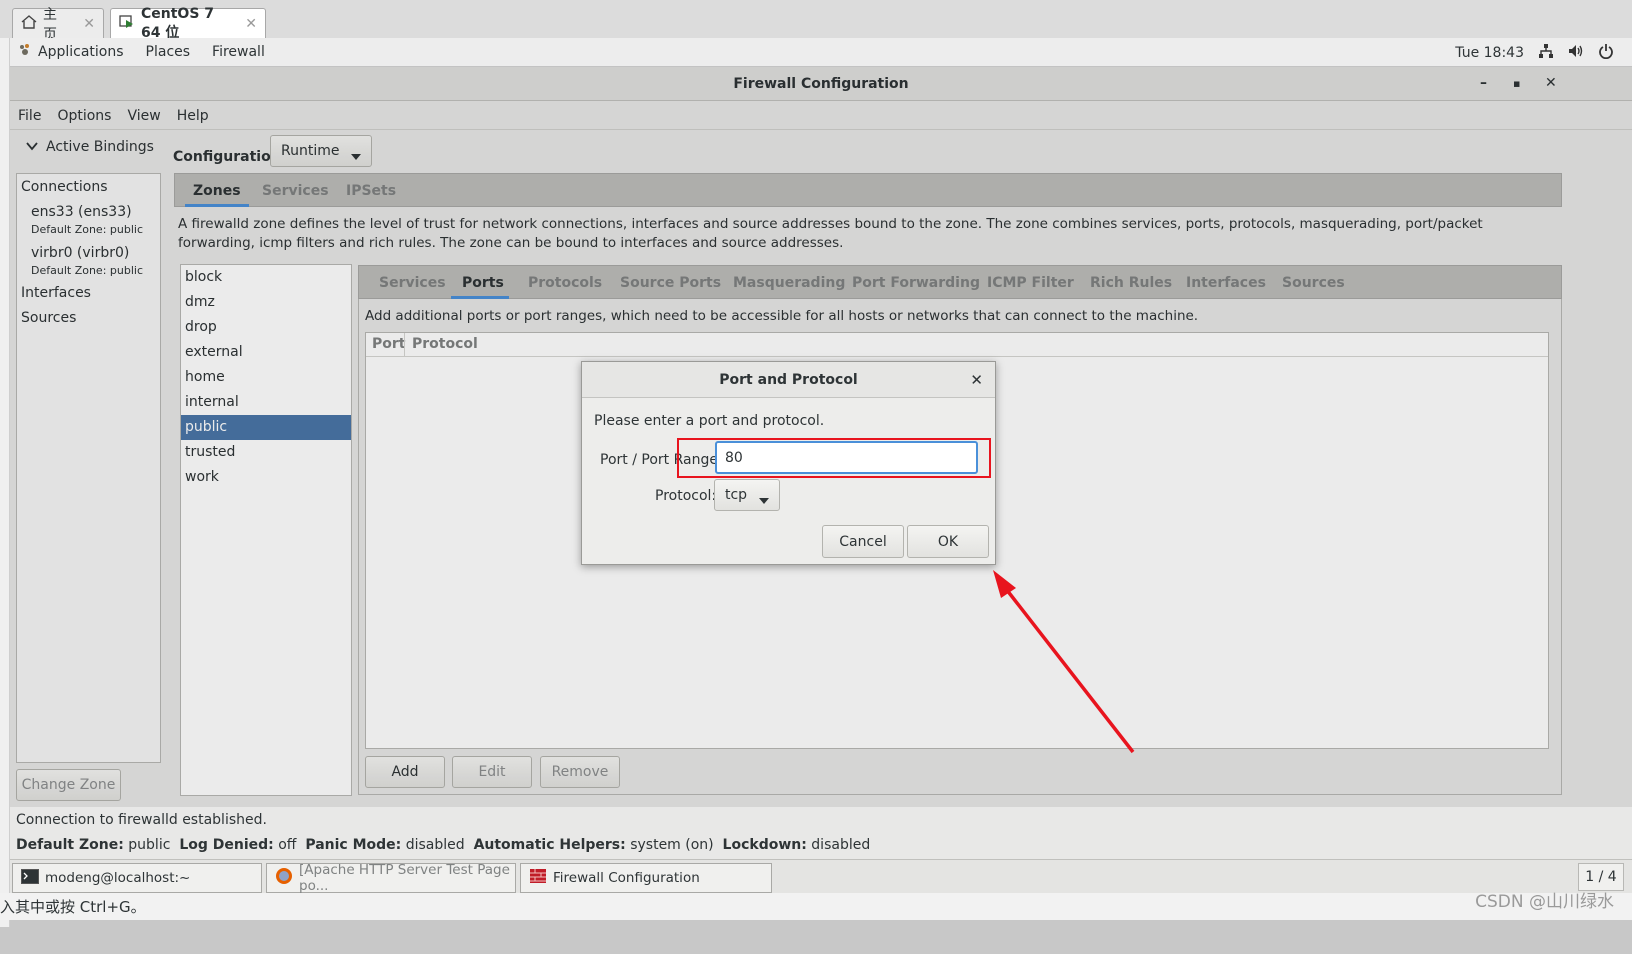  What do you see at coordinates (70, 845) in the screenshot?
I see `default-zone-label: Default Zone:` at bounding box center [70, 845].